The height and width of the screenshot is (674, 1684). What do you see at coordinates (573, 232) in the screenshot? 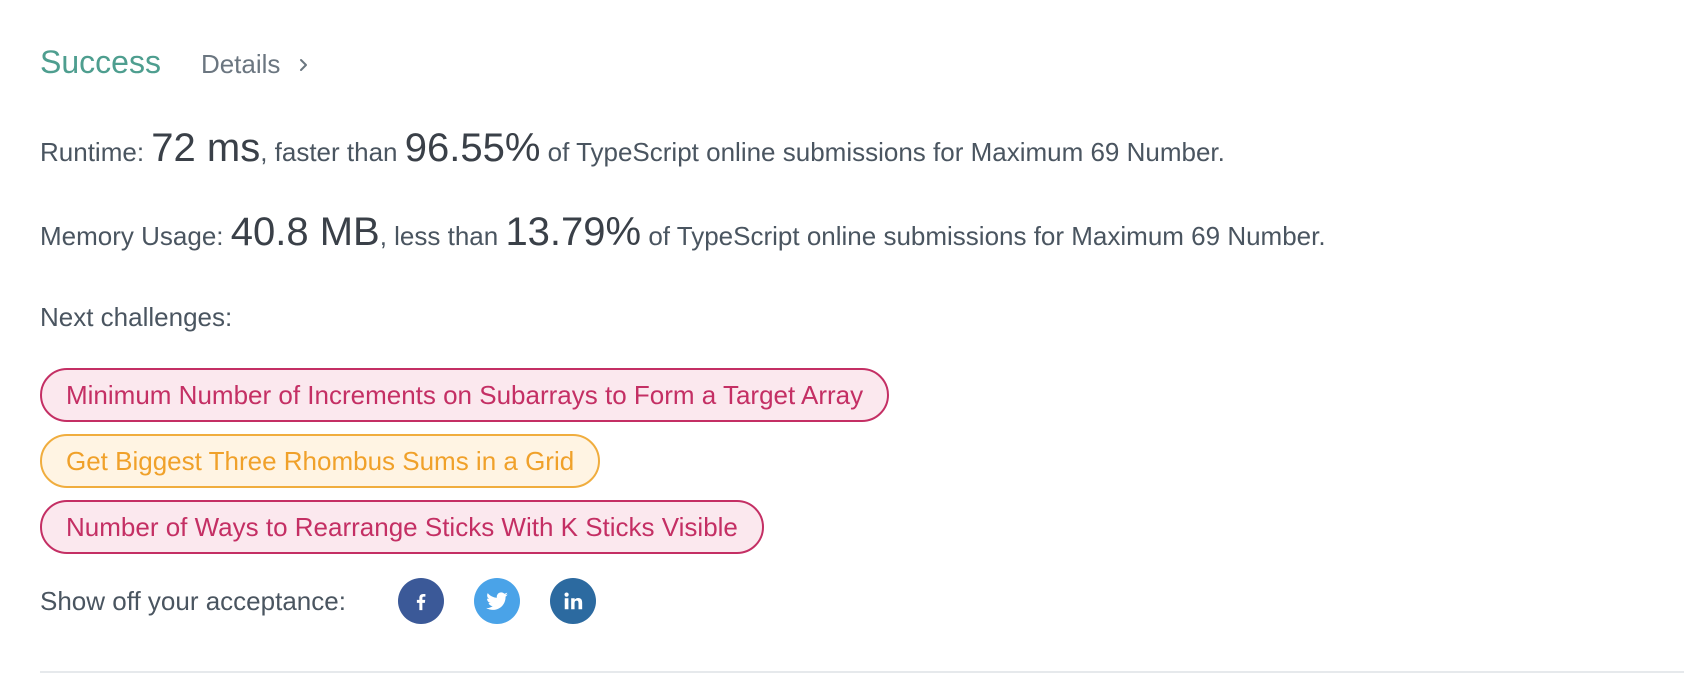
I see `memory-percent: 13.79%` at bounding box center [573, 232].